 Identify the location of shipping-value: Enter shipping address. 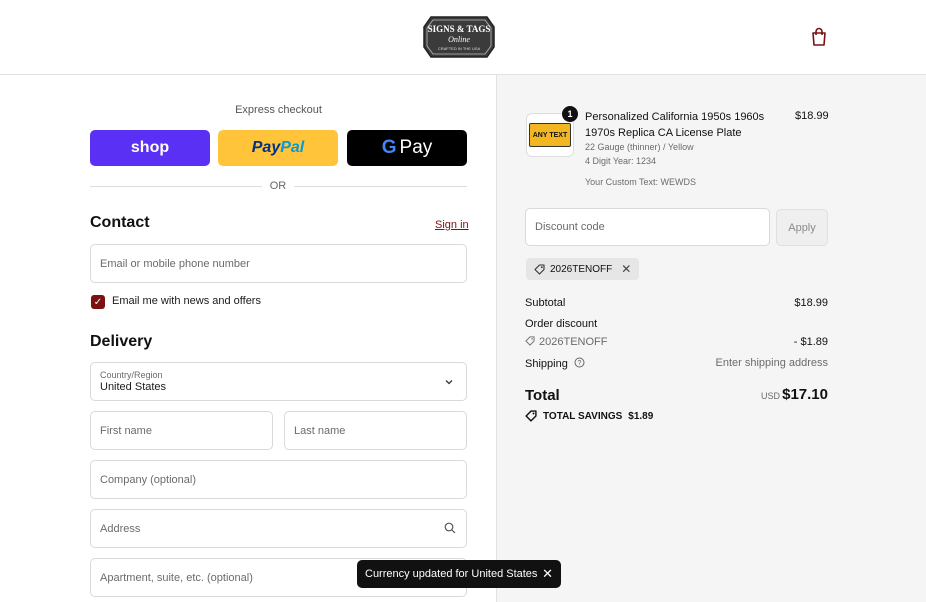
(771, 363).